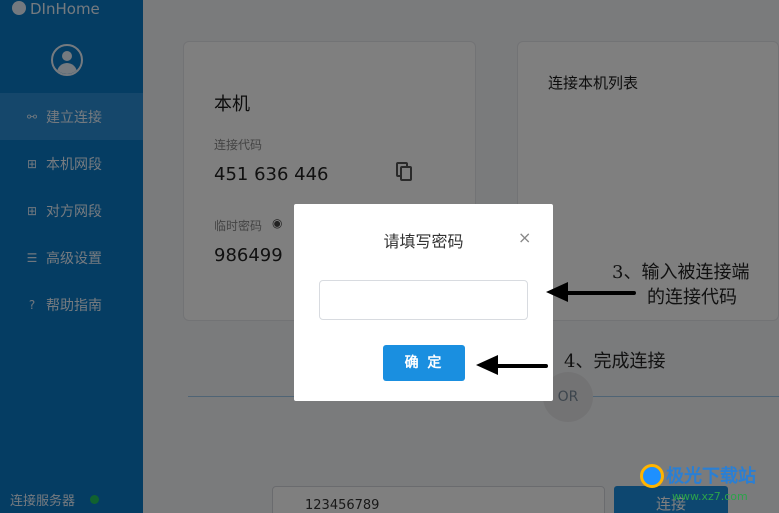  Describe the element at coordinates (652, 476) in the screenshot. I see `watermark-logo-icon` at that location.